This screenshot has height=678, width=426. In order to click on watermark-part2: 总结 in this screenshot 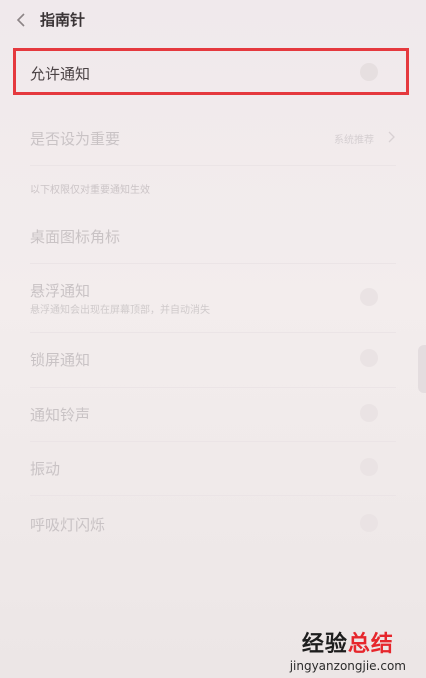, I will do `click(370, 644)`.